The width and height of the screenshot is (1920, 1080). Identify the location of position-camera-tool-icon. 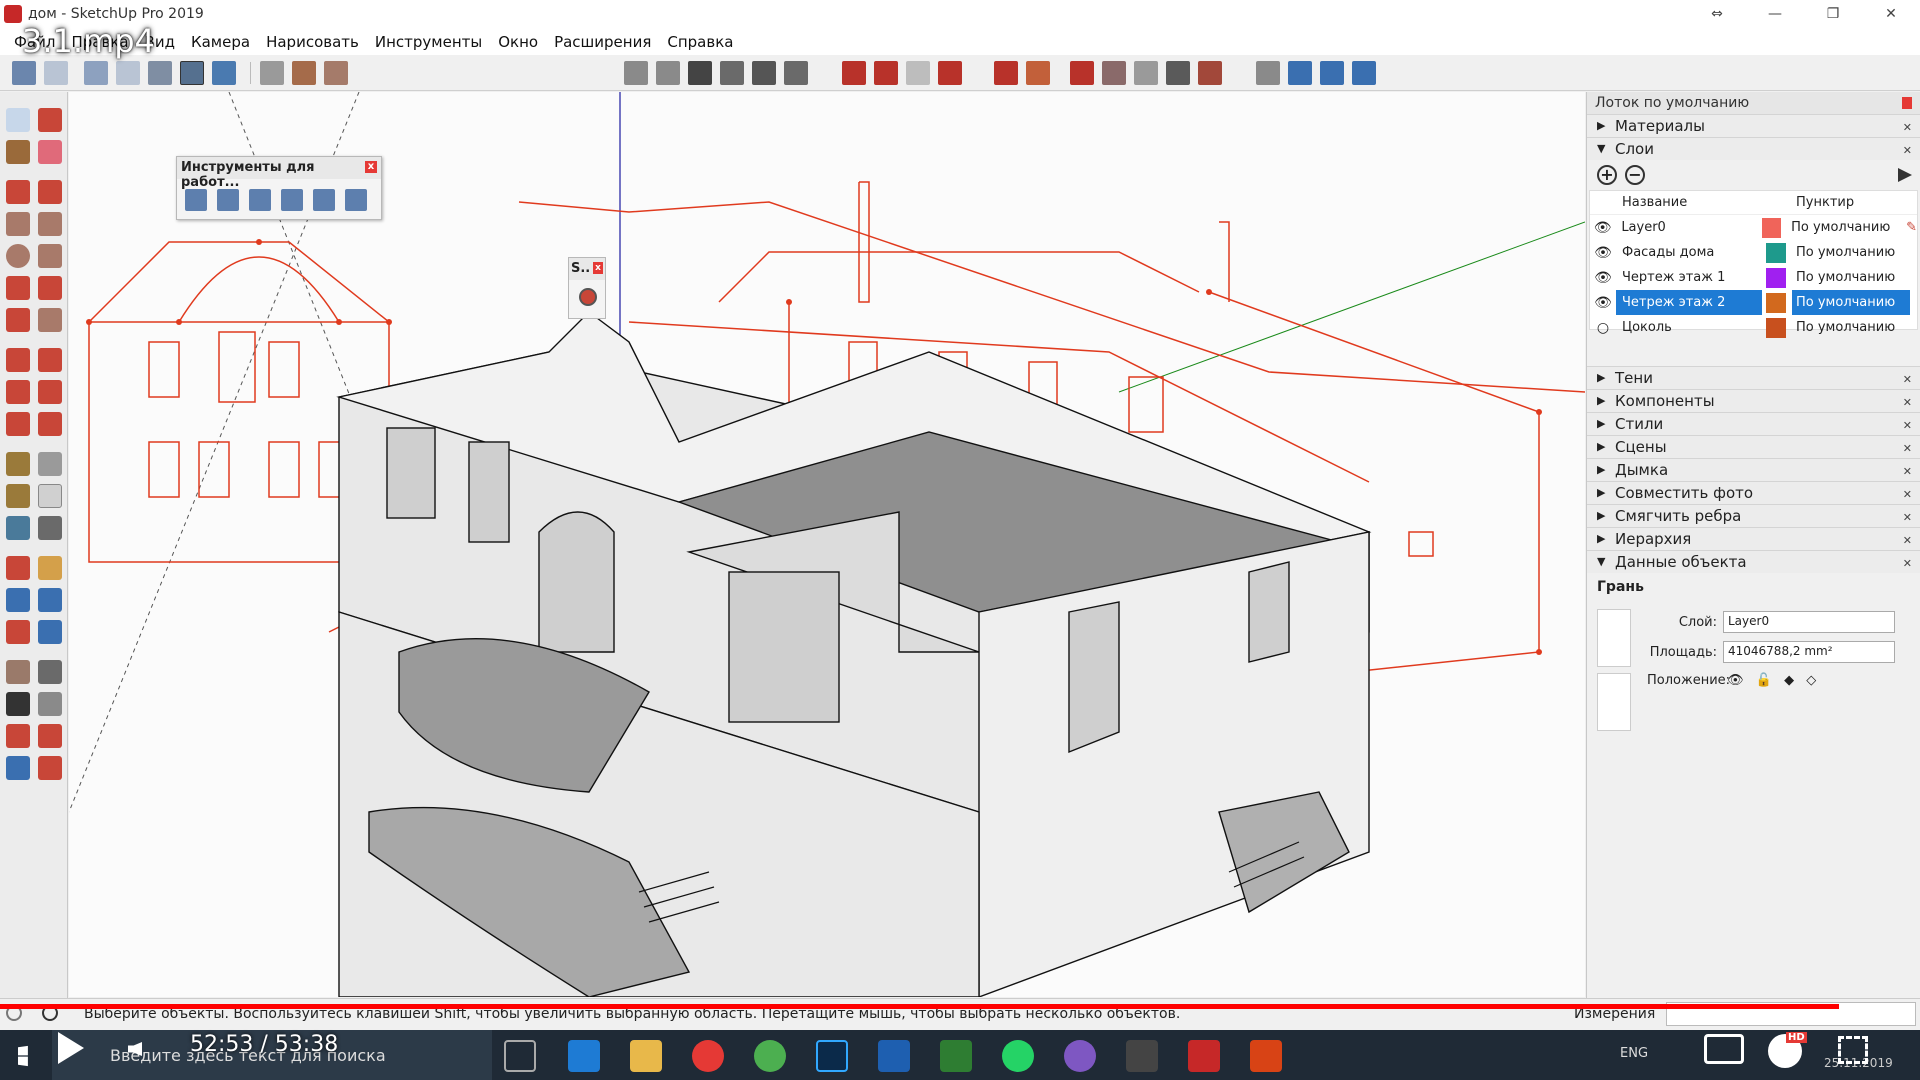
(18, 672).